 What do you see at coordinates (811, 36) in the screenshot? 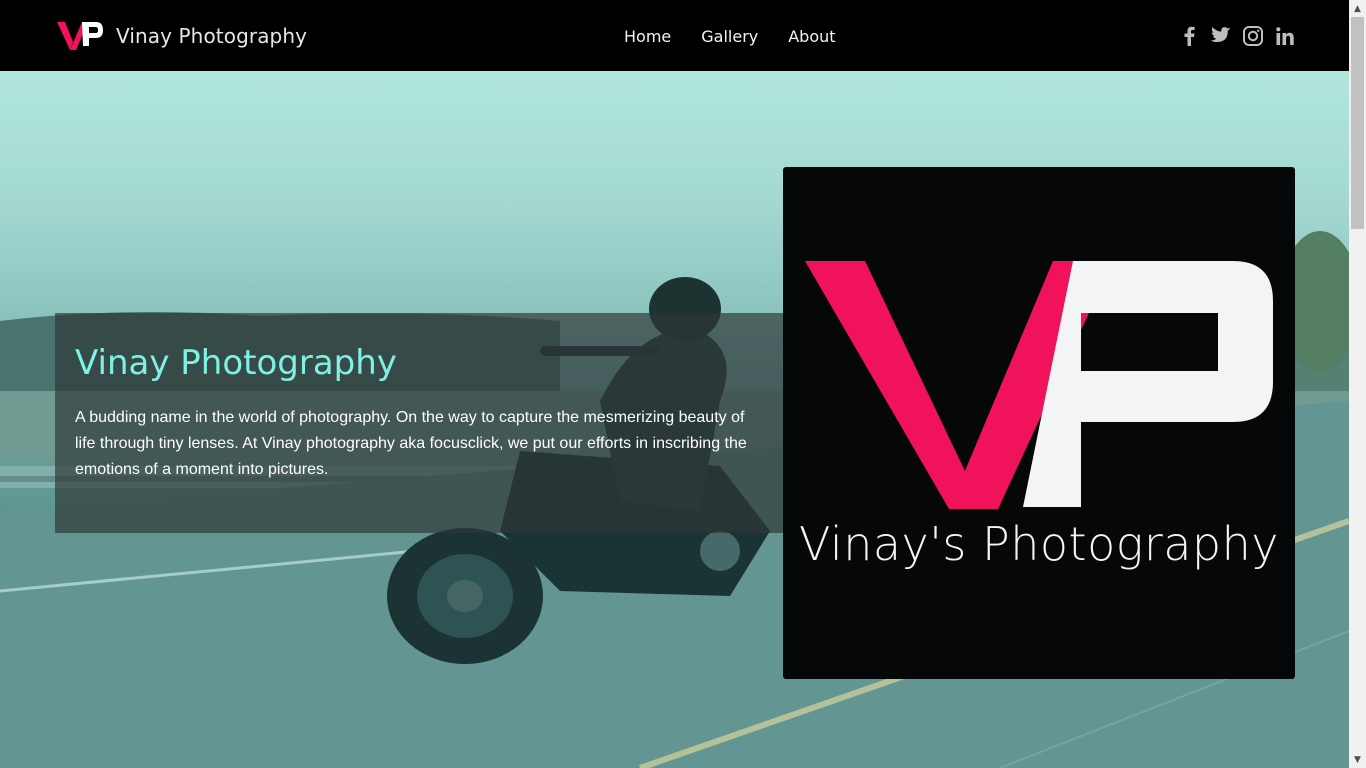
I see `nav-link-about: About` at bounding box center [811, 36].